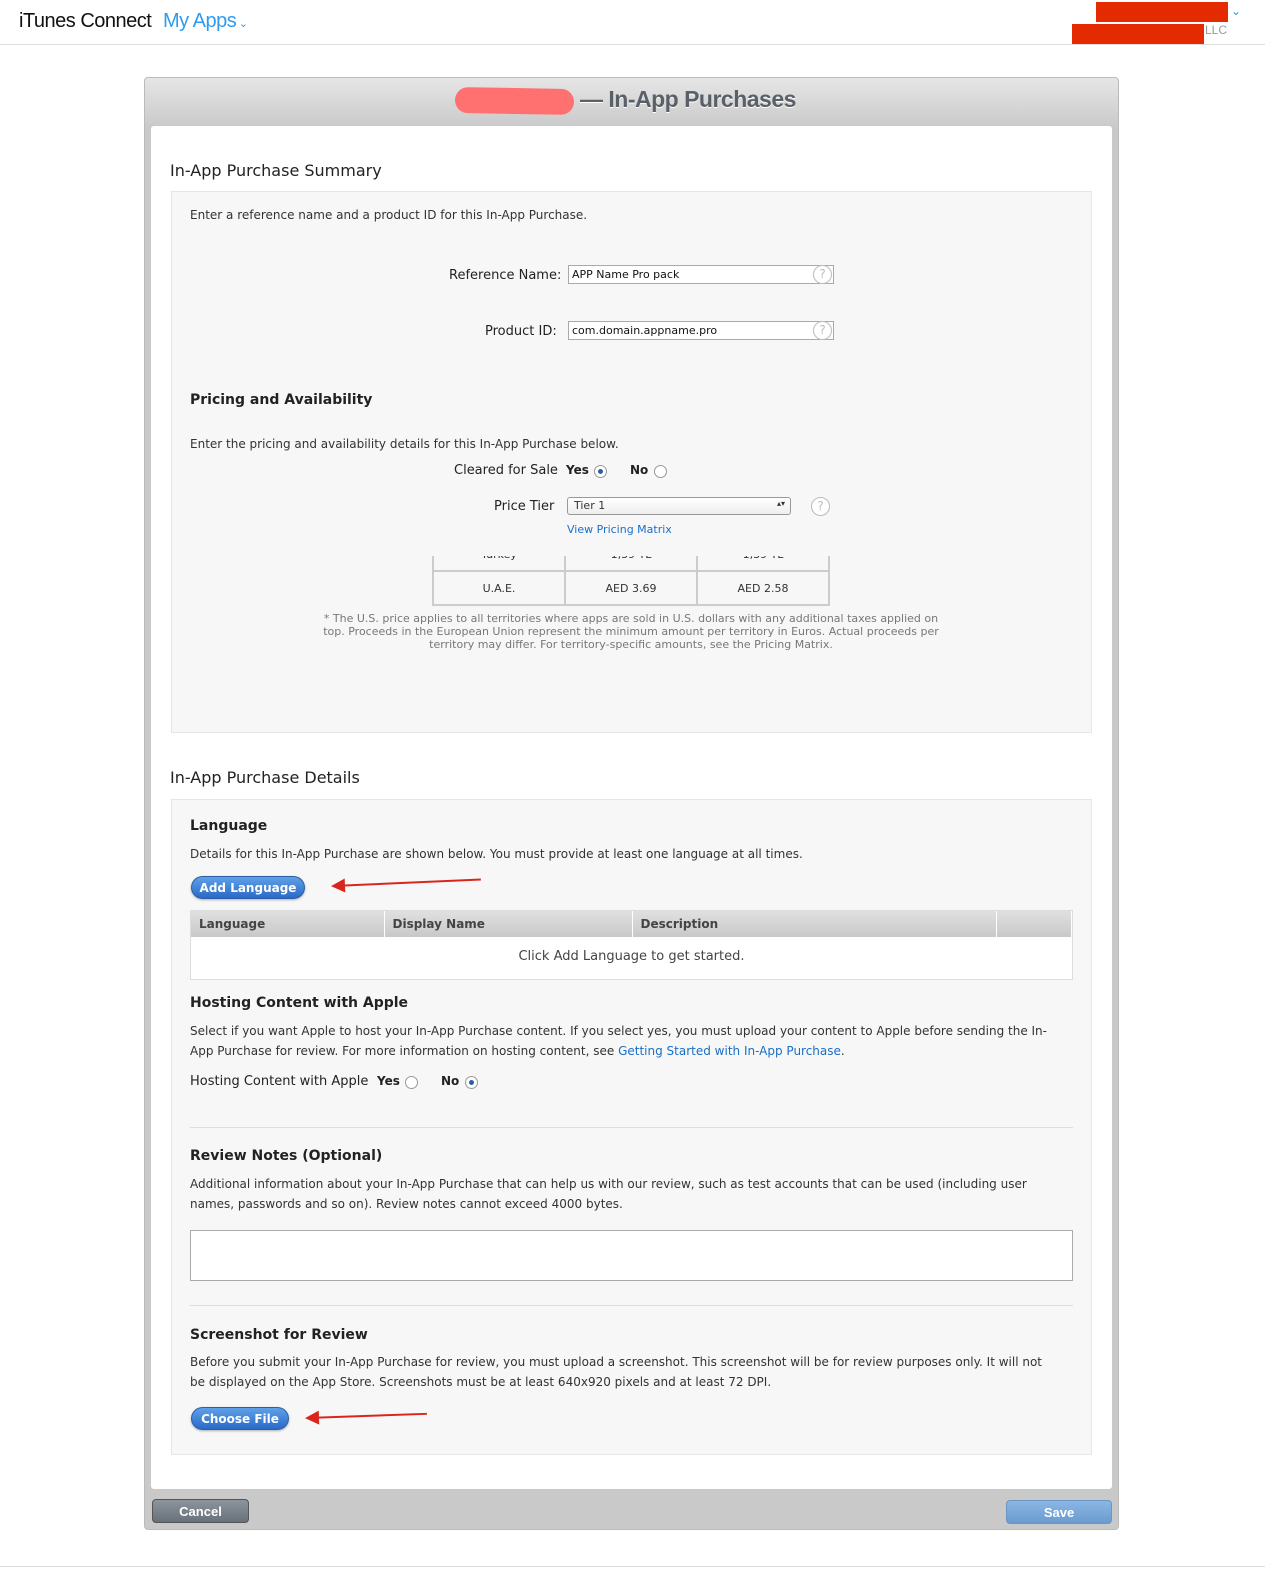 This screenshot has height=1572, width=1265. What do you see at coordinates (729, 1051) in the screenshot?
I see `getting-started-link: Getting Started with In-App Purchase` at bounding box center [729, 1051].